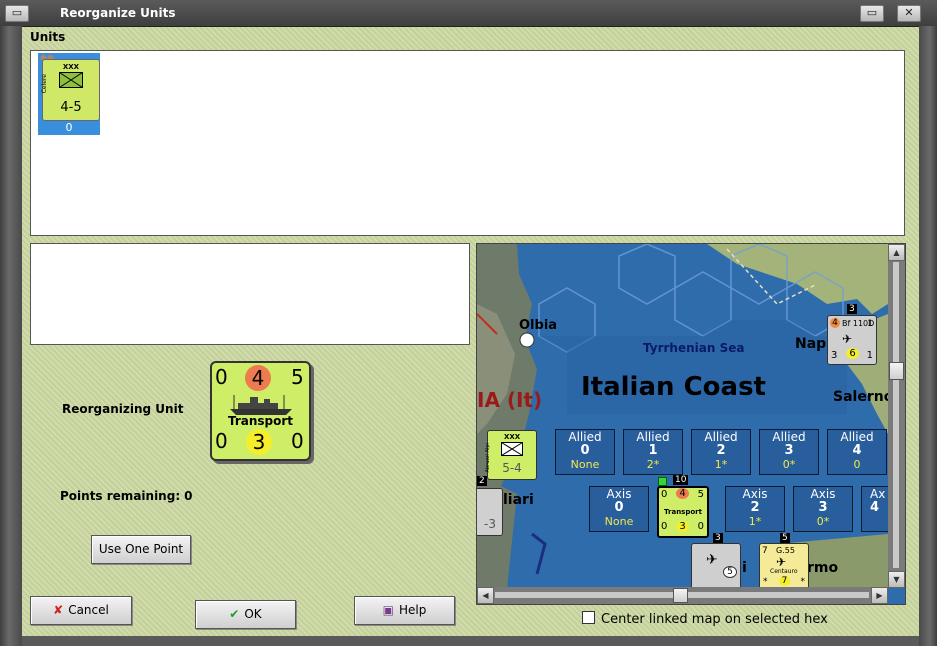 This screenshot has height=646, width=937. I want to click on mt-type: Transport, so click(683, 512).